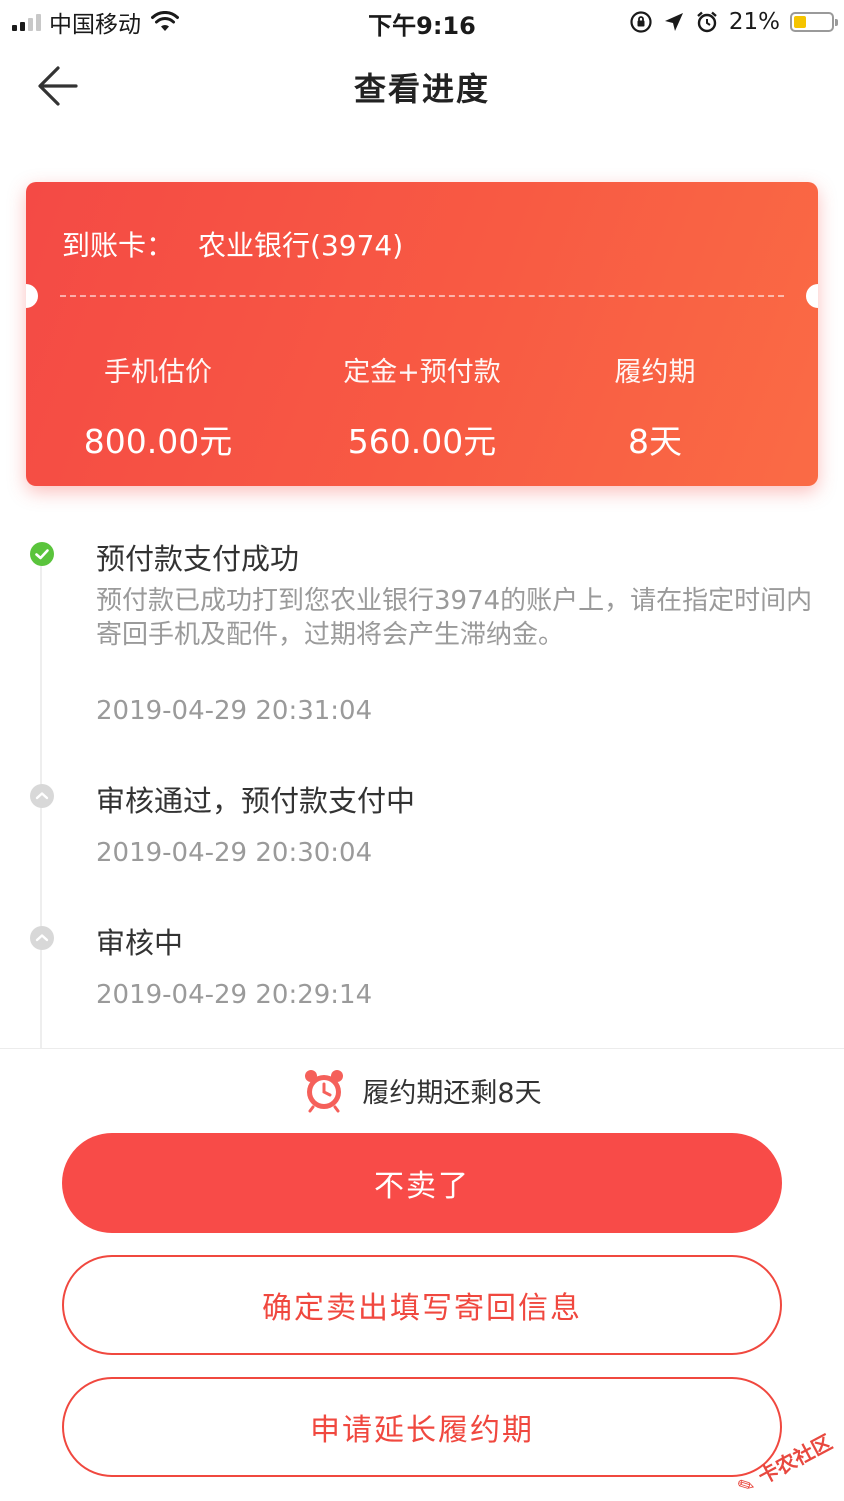 The height and width of the screenshot is (1501, 844). Describe the element at coordinates (422, 1305) in the screenshot. I see `confirm-sale-button: 确定卖出填写寄回信息` at that location.